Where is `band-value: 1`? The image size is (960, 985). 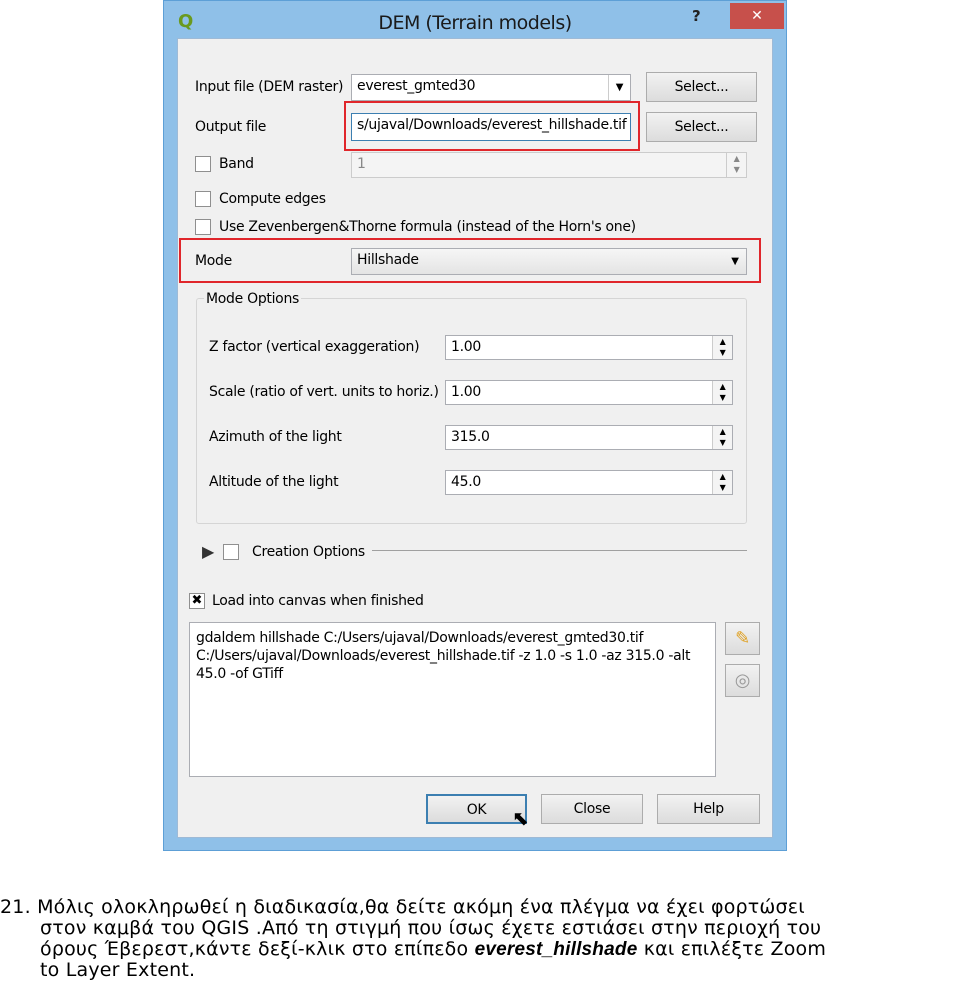
band-value: 1 is located at coordinates (361, 164).